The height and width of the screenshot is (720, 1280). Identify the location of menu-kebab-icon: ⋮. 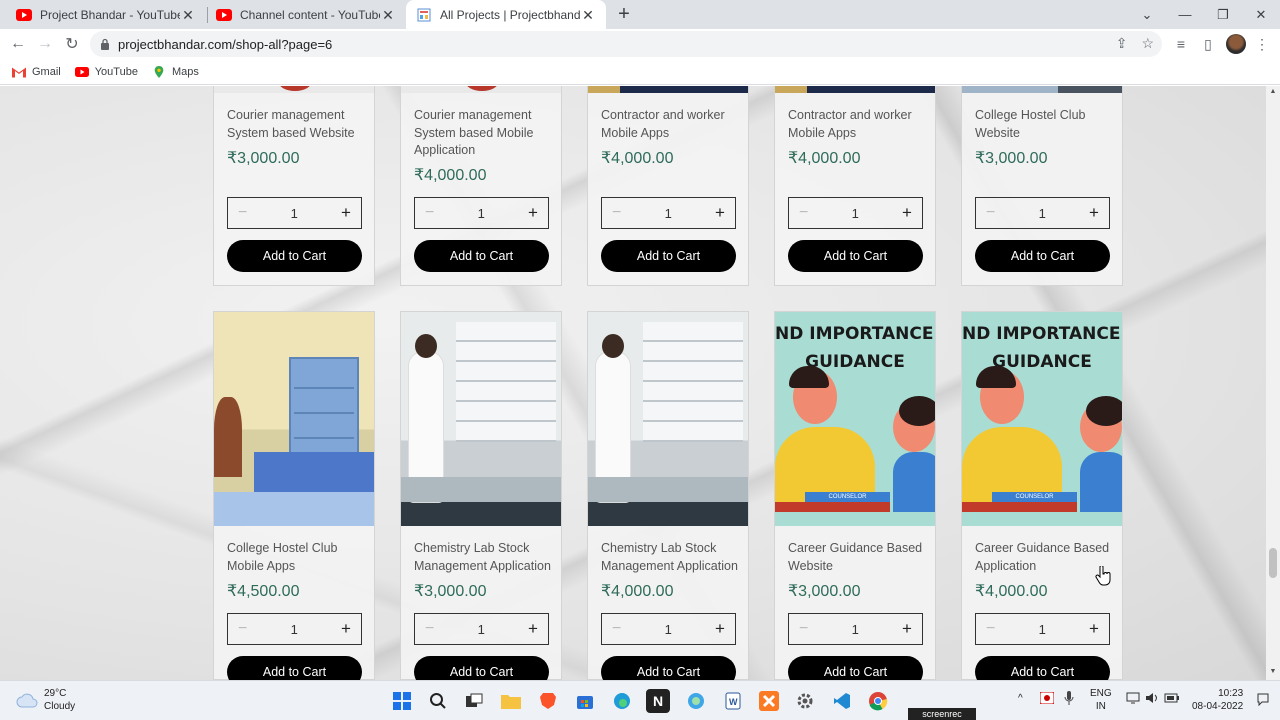
(1262, 44).